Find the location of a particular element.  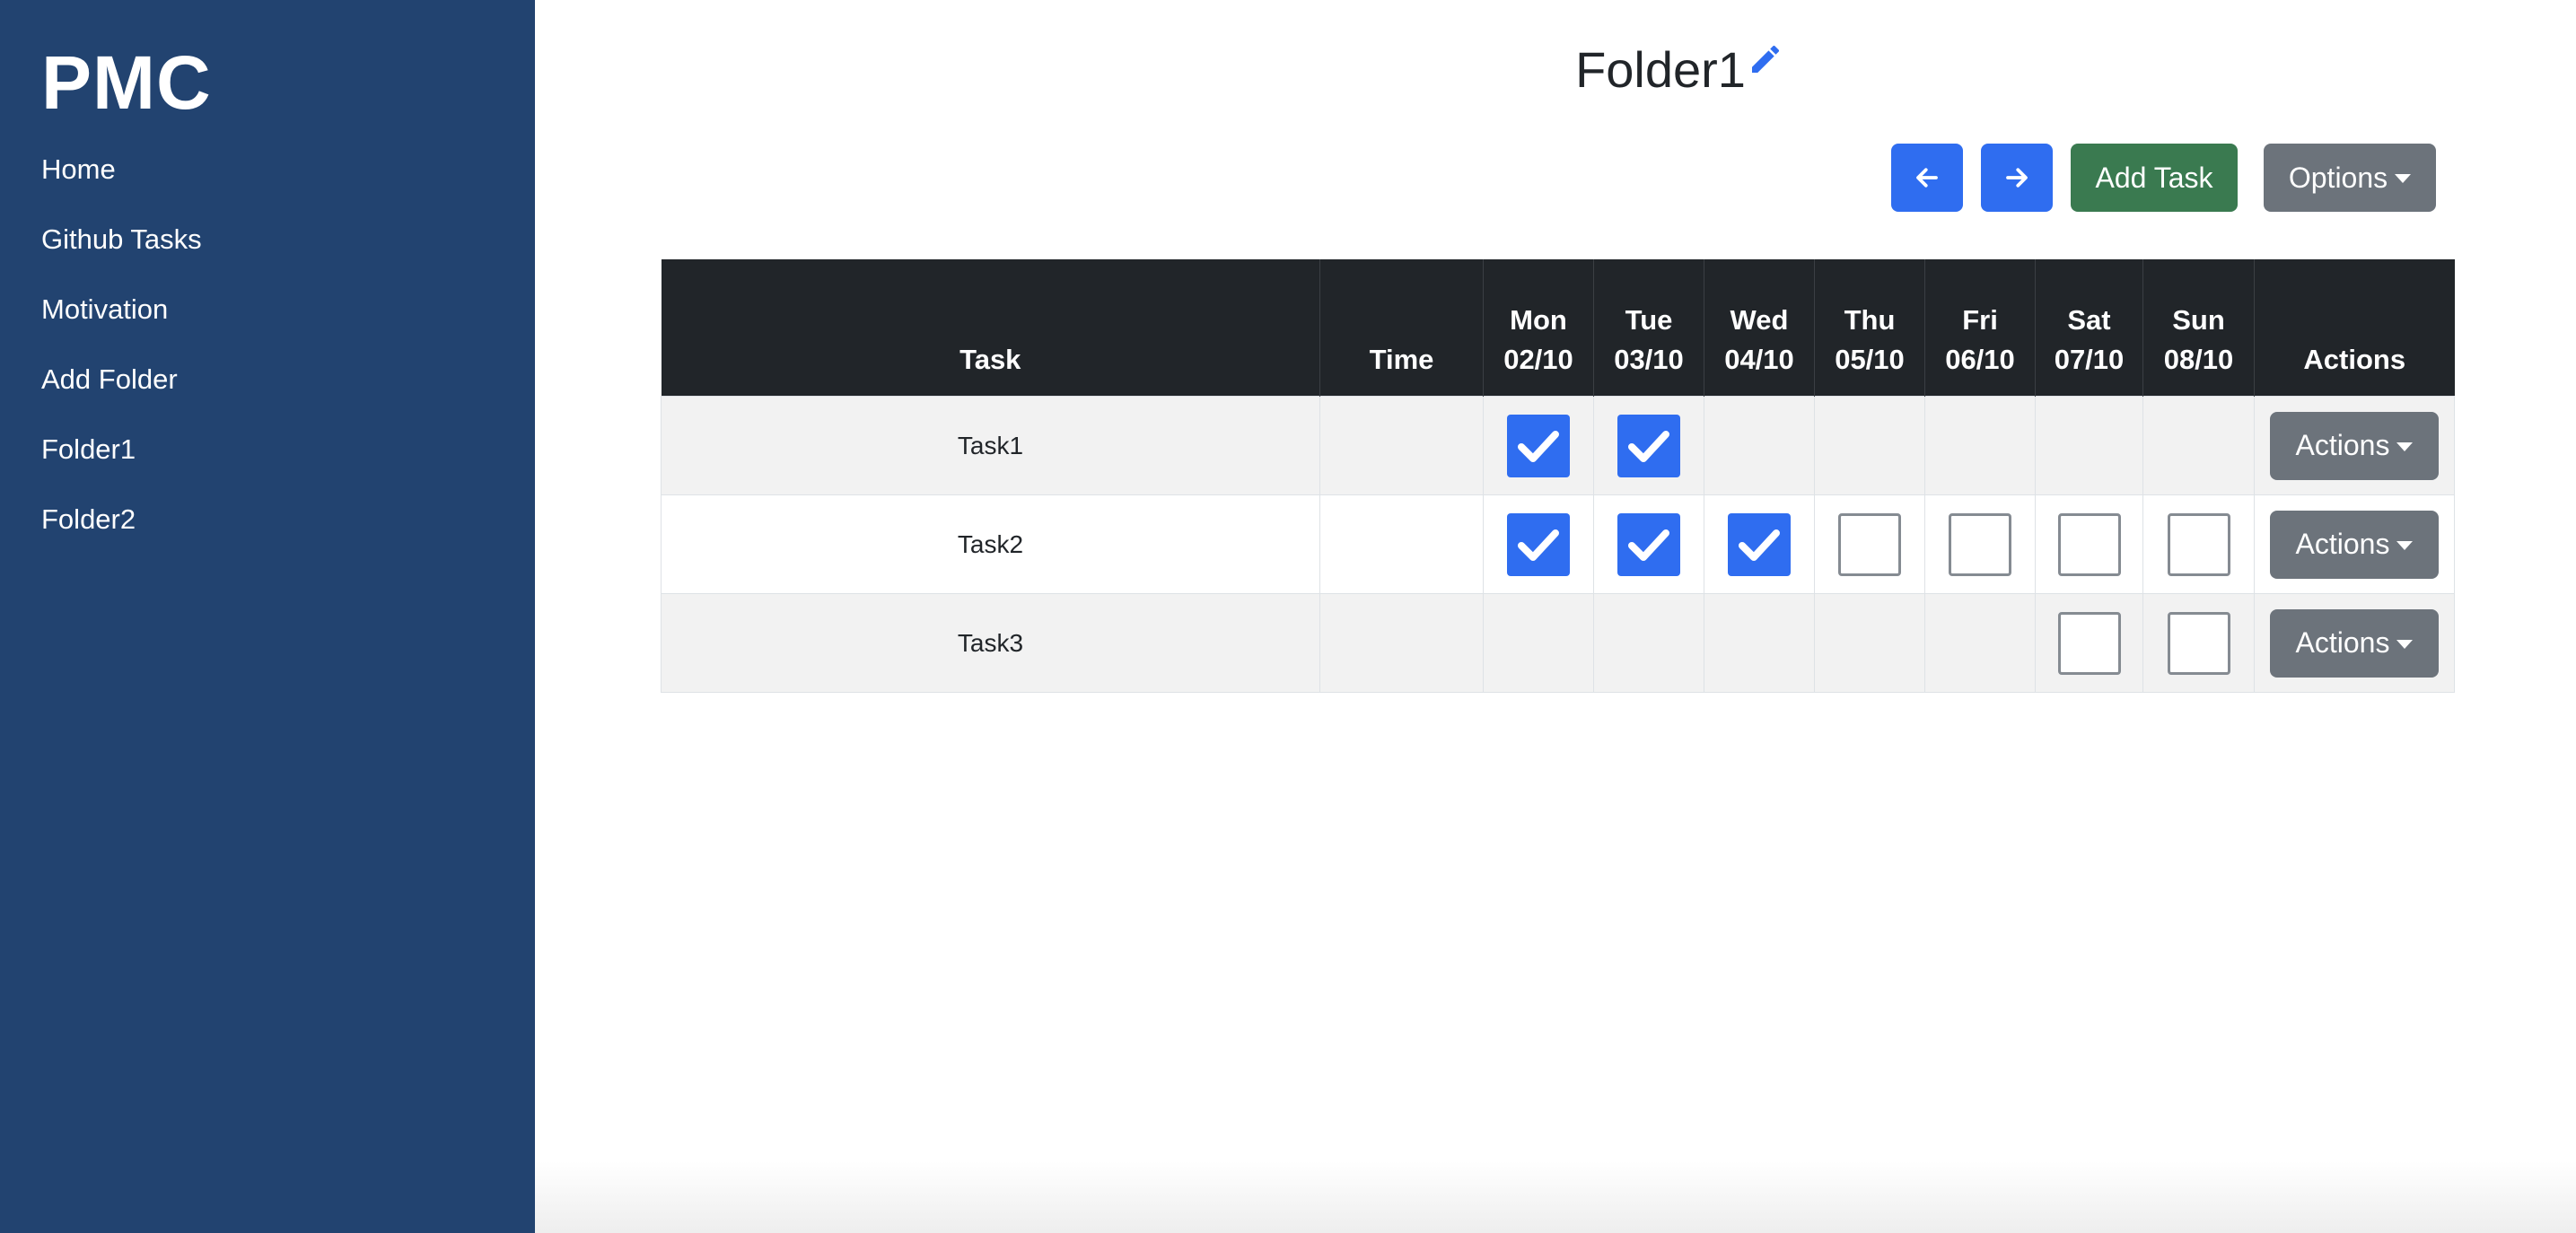

column-header-sun: Sun 08/10 is located at coordinates (2198, 328).